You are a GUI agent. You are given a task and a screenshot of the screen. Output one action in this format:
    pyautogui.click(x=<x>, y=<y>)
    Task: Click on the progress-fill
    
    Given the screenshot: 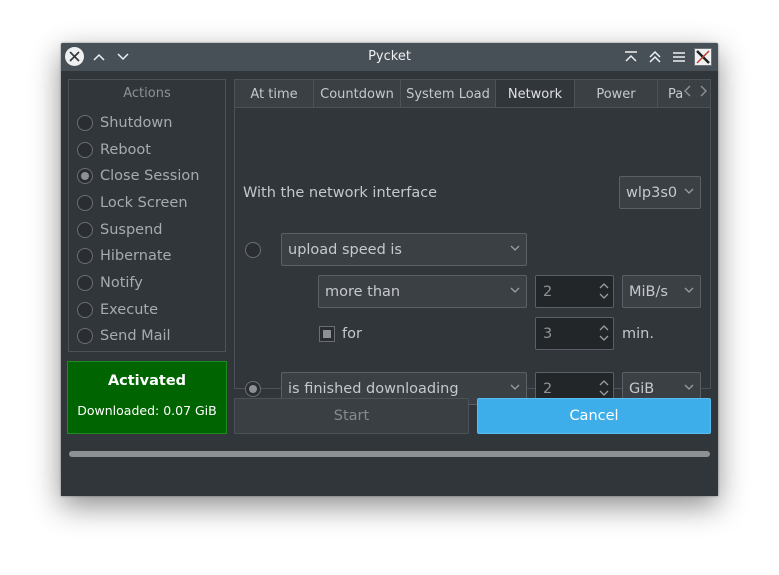 What is the action you would take?
    pyautogui.click(x=389, y=454)
    